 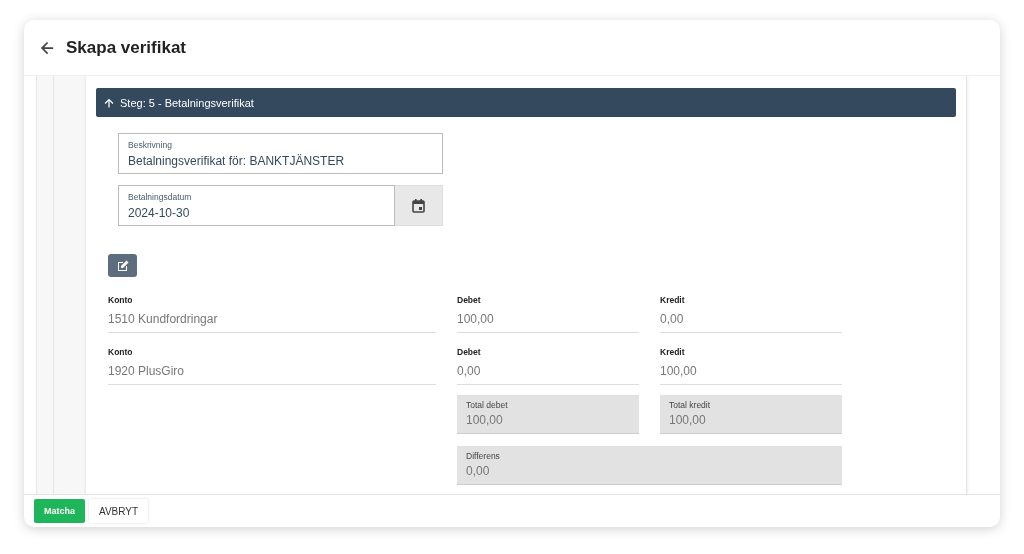 I want to click on total-credit-field: Total kredit 100,00, so click(x=751, y=414).